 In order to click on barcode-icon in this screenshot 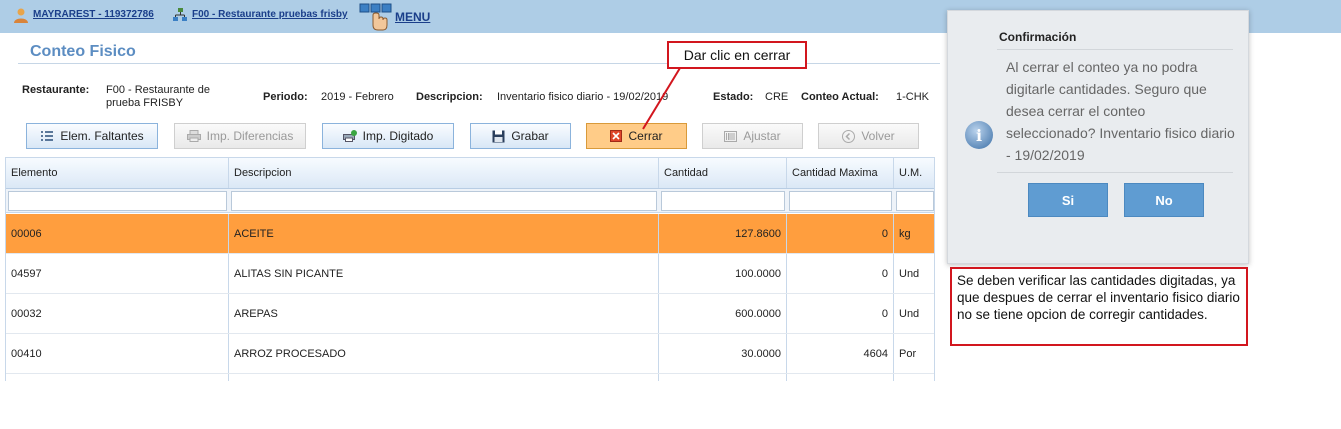, I will do `click(731, 136)`.